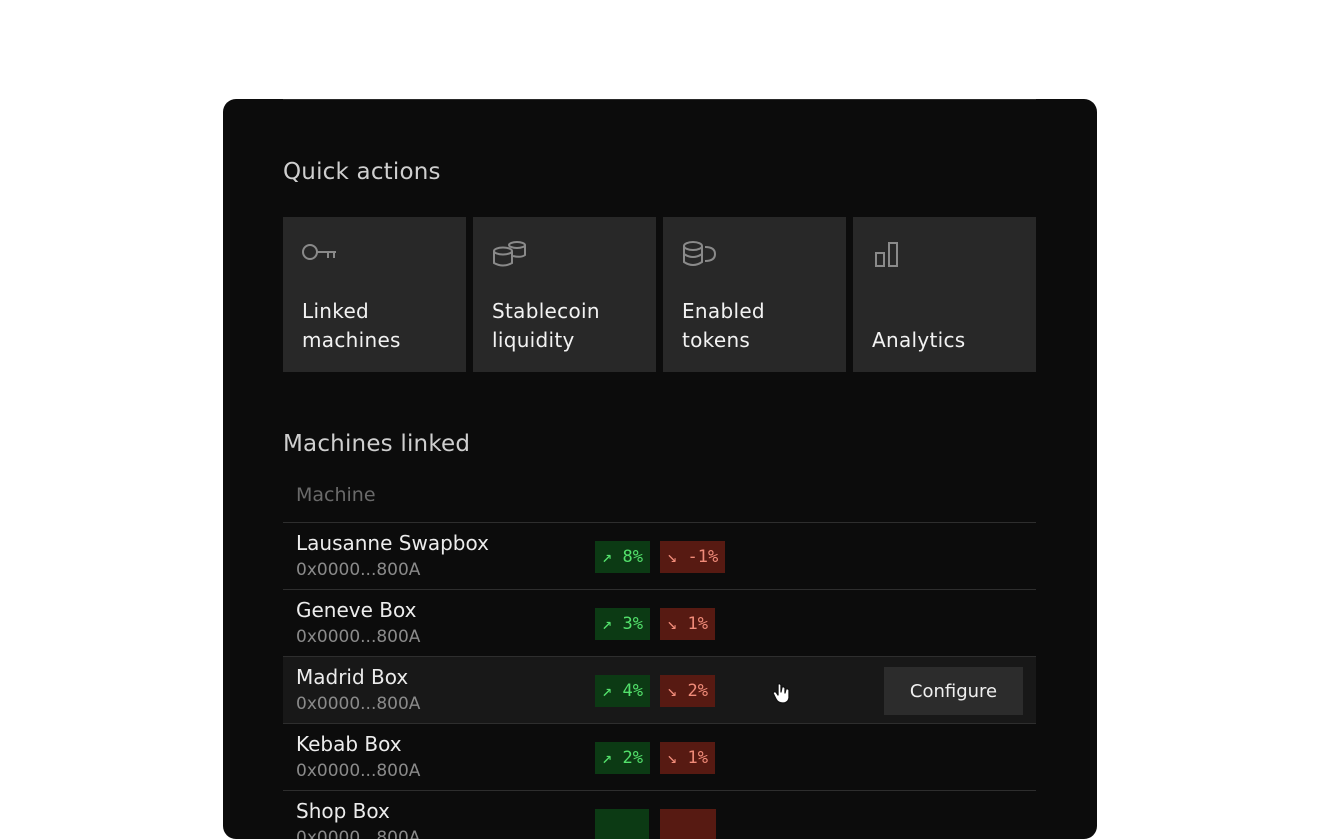 The image size is (1320, 839). I want to click on hand-cursor-icon, so click(781, 693).